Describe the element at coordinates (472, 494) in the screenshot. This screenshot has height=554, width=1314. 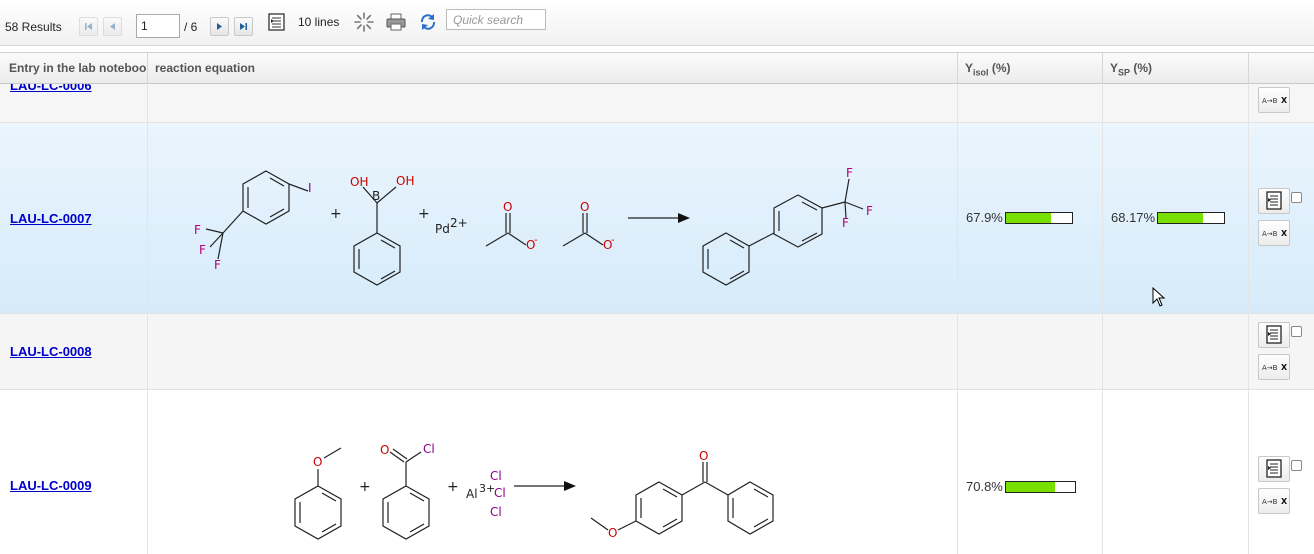
I see `svg-text: Al` at that location.